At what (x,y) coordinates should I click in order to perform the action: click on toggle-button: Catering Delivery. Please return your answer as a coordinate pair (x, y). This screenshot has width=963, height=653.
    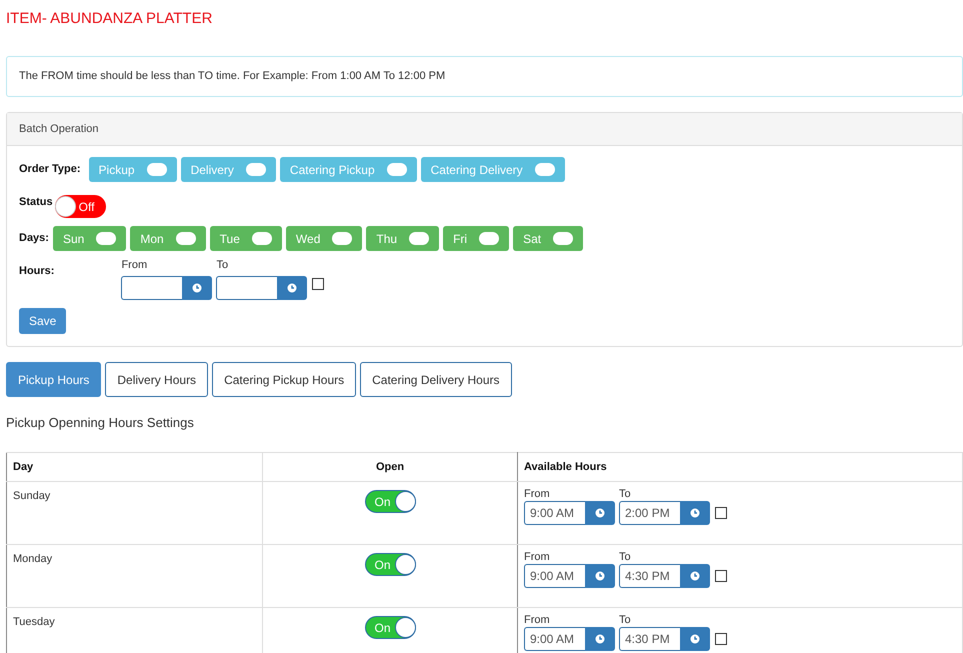
    Looking at the image, I should click on (492, 169).